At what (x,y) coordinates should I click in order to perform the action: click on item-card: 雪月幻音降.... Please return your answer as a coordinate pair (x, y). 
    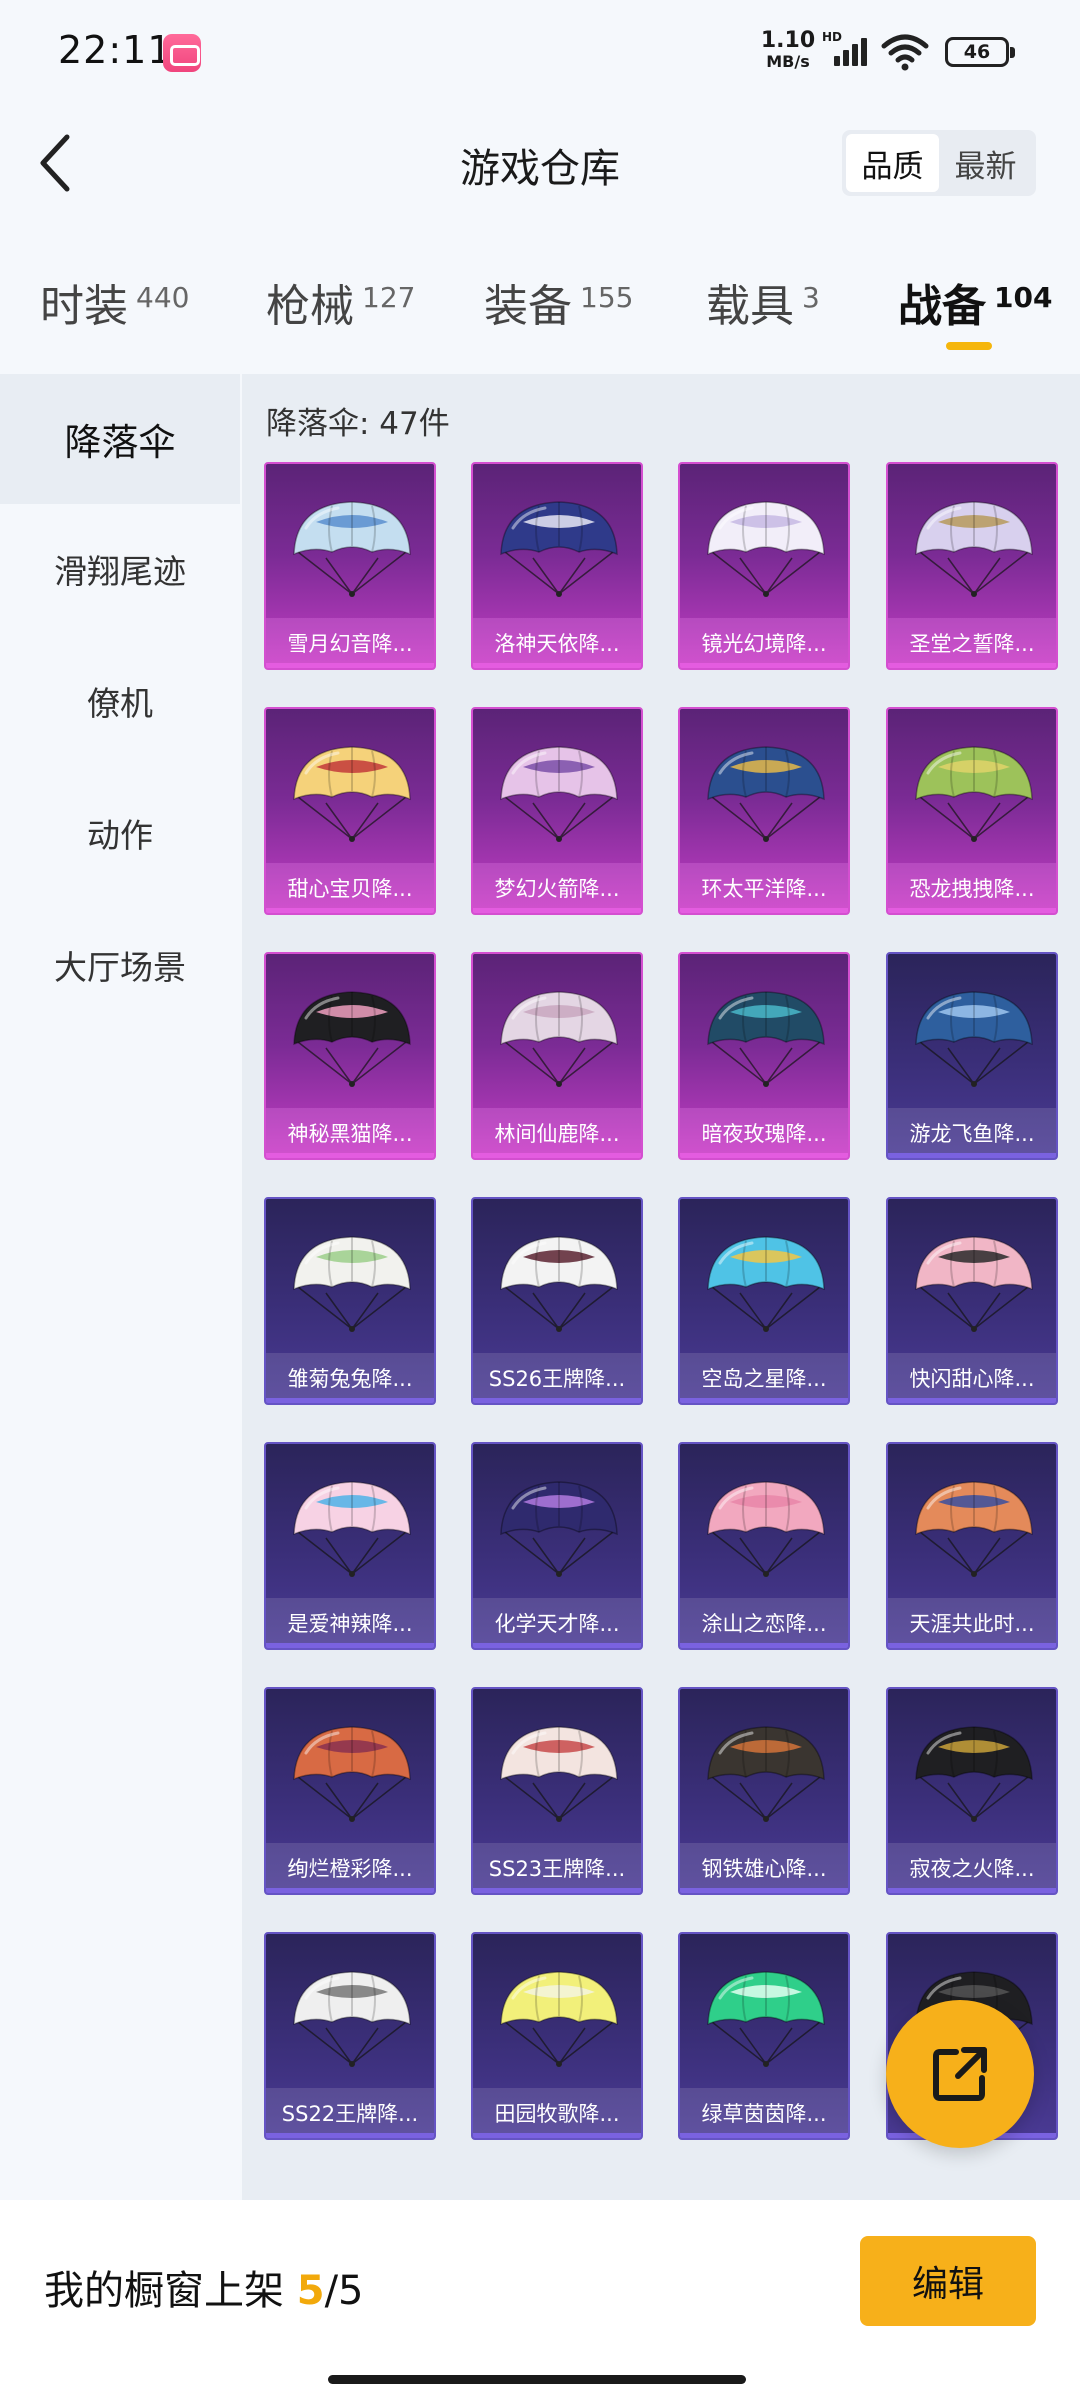
    Looking at the image, I should click on (350, 566).